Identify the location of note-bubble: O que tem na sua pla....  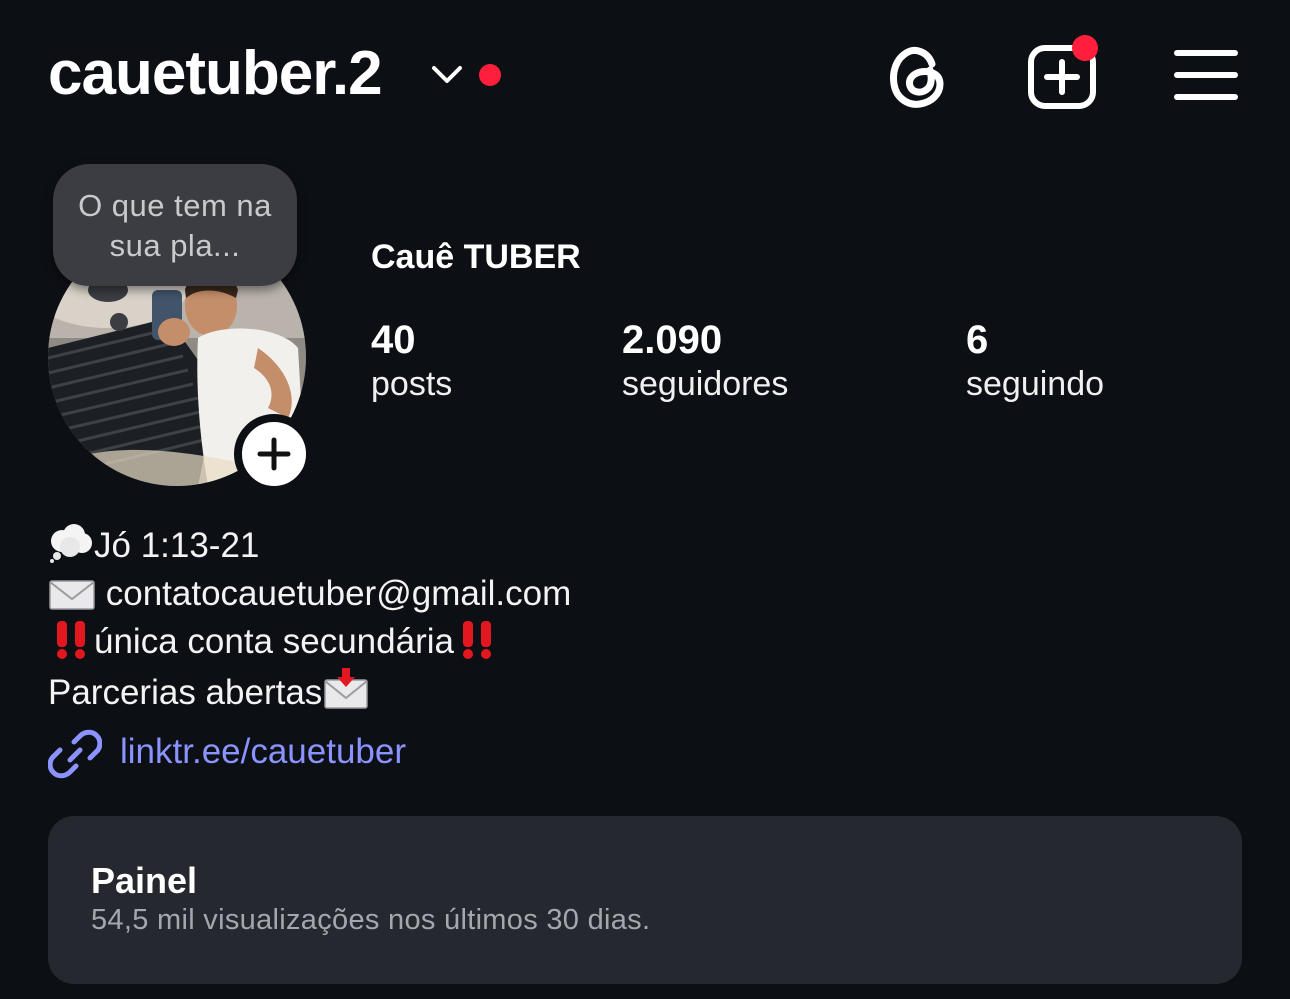
(175, 225).